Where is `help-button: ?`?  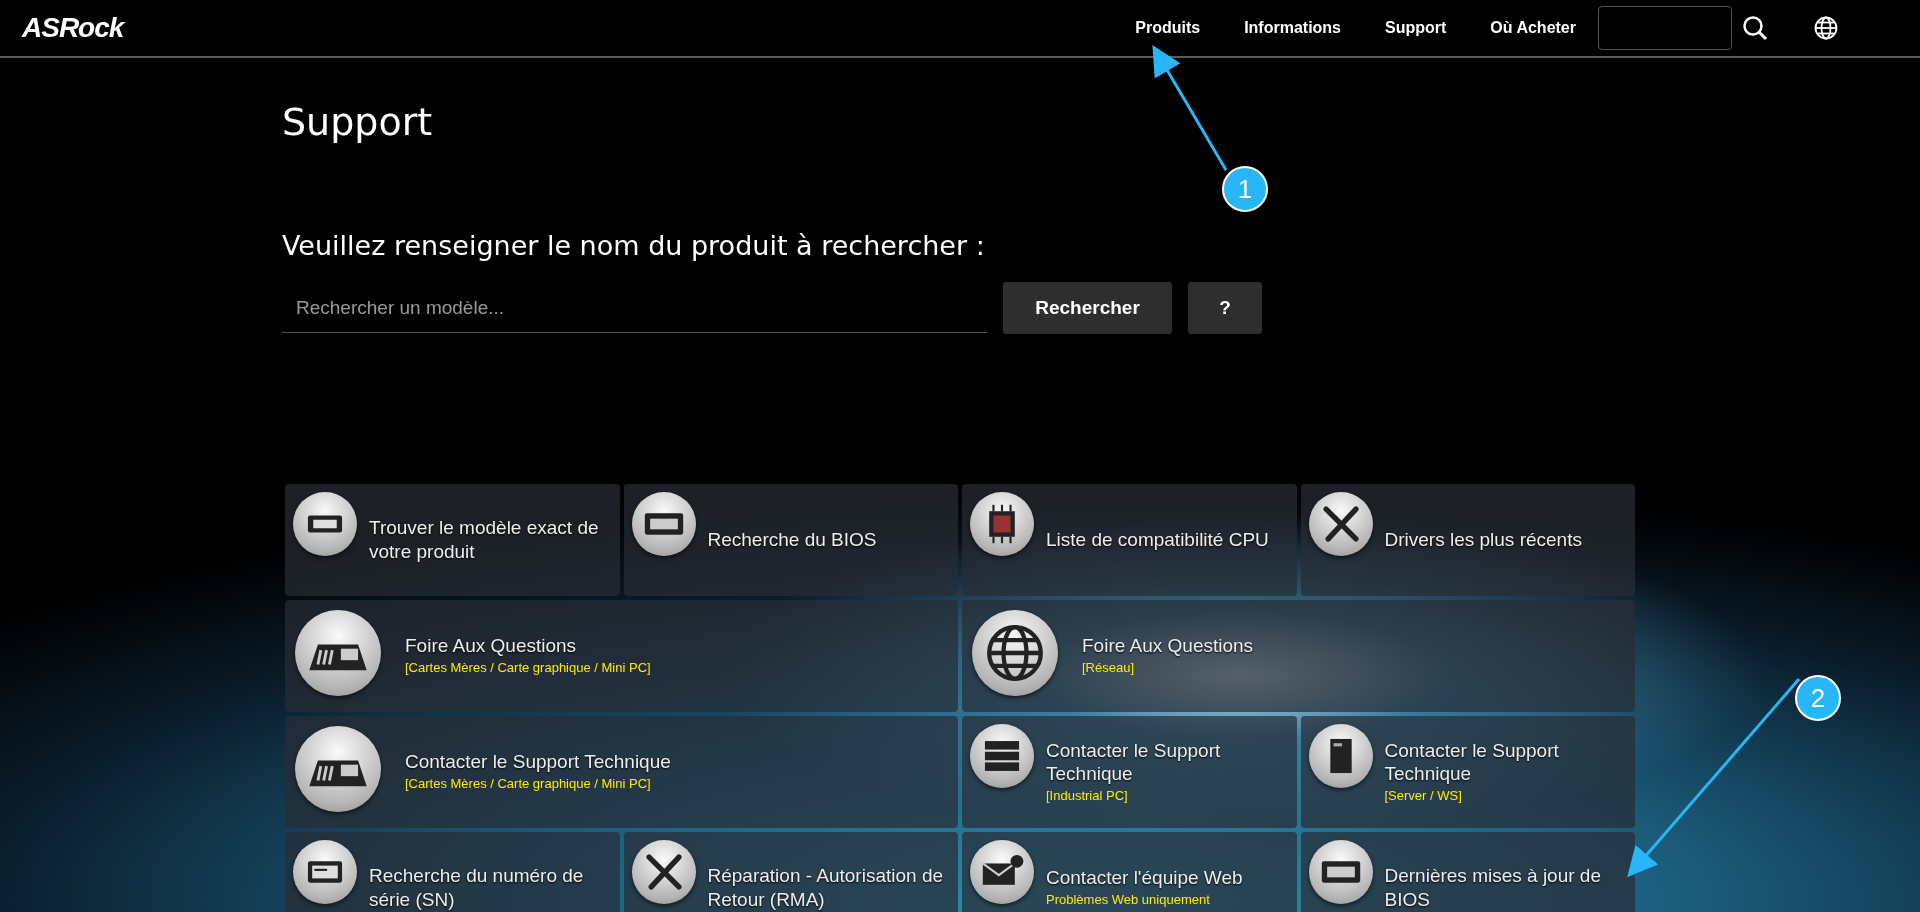
help-button: ? is located at coordinates (1225, 308).